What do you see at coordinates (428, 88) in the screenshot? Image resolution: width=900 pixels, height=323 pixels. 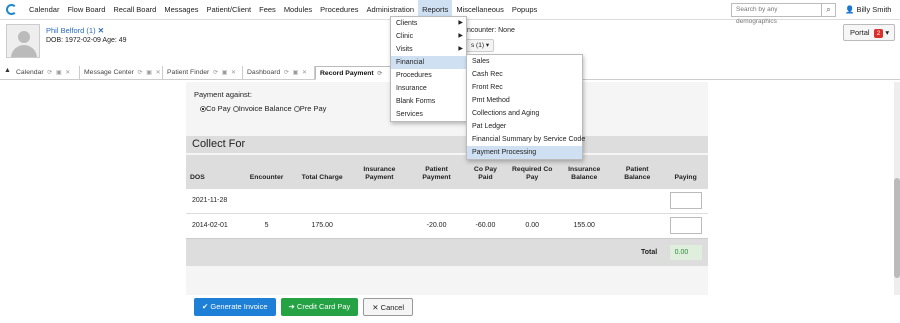 I see `reports-item-insurance: Insurance` at bounding box center [428, 88].